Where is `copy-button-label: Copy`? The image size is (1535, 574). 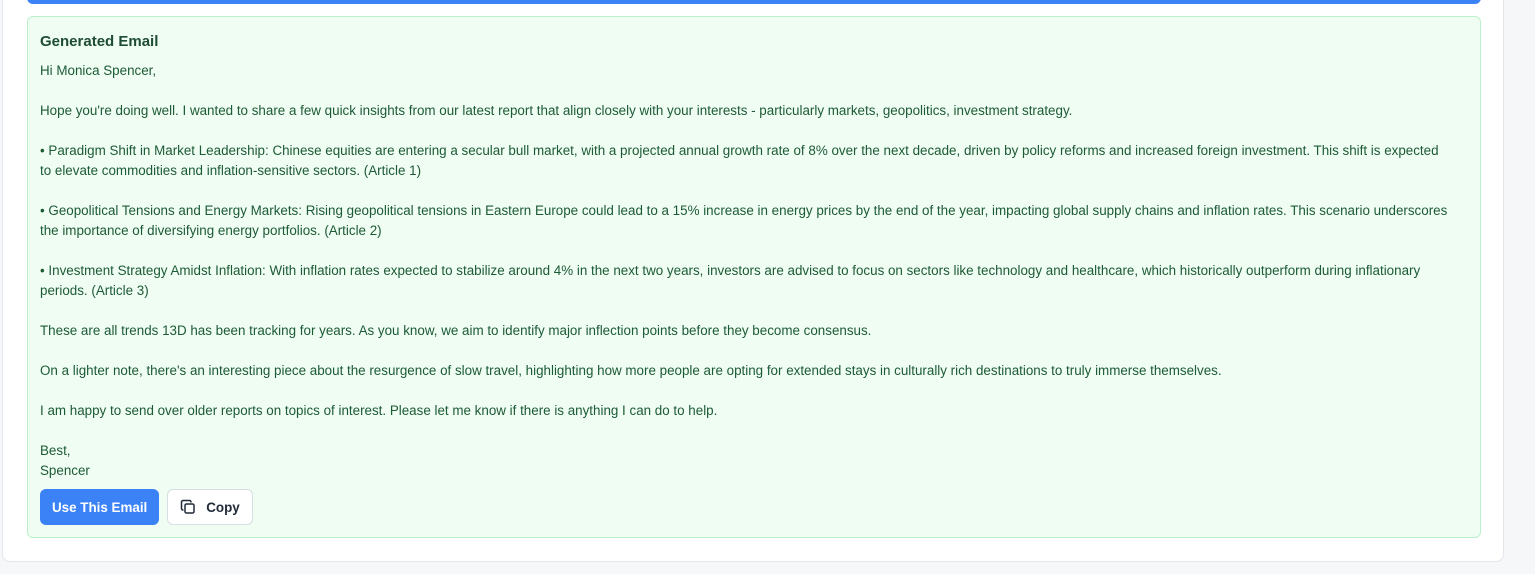 copy-button-label: Copy is located at coordinates (223, 507).